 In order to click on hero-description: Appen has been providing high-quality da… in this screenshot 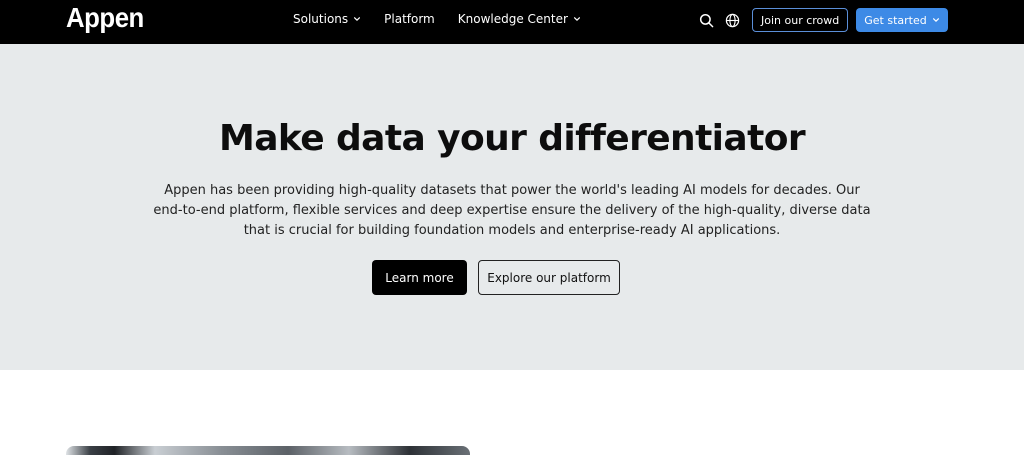, I will do `click(512, 210)`.